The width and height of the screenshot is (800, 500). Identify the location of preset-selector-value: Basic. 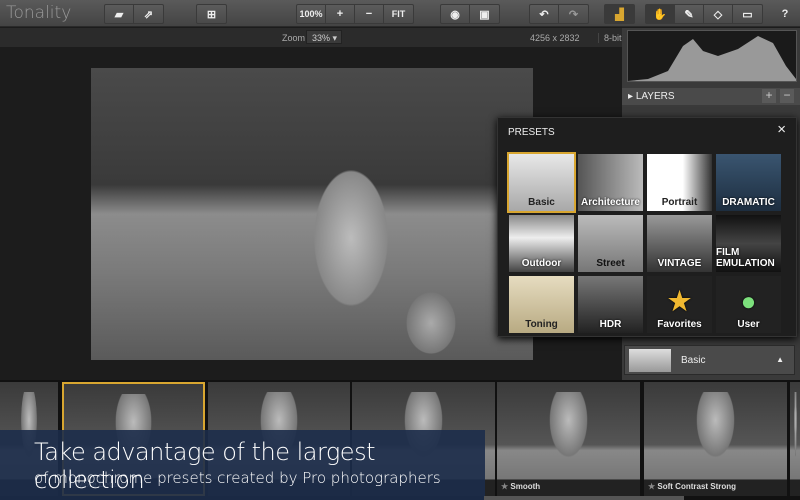
(693, 360).